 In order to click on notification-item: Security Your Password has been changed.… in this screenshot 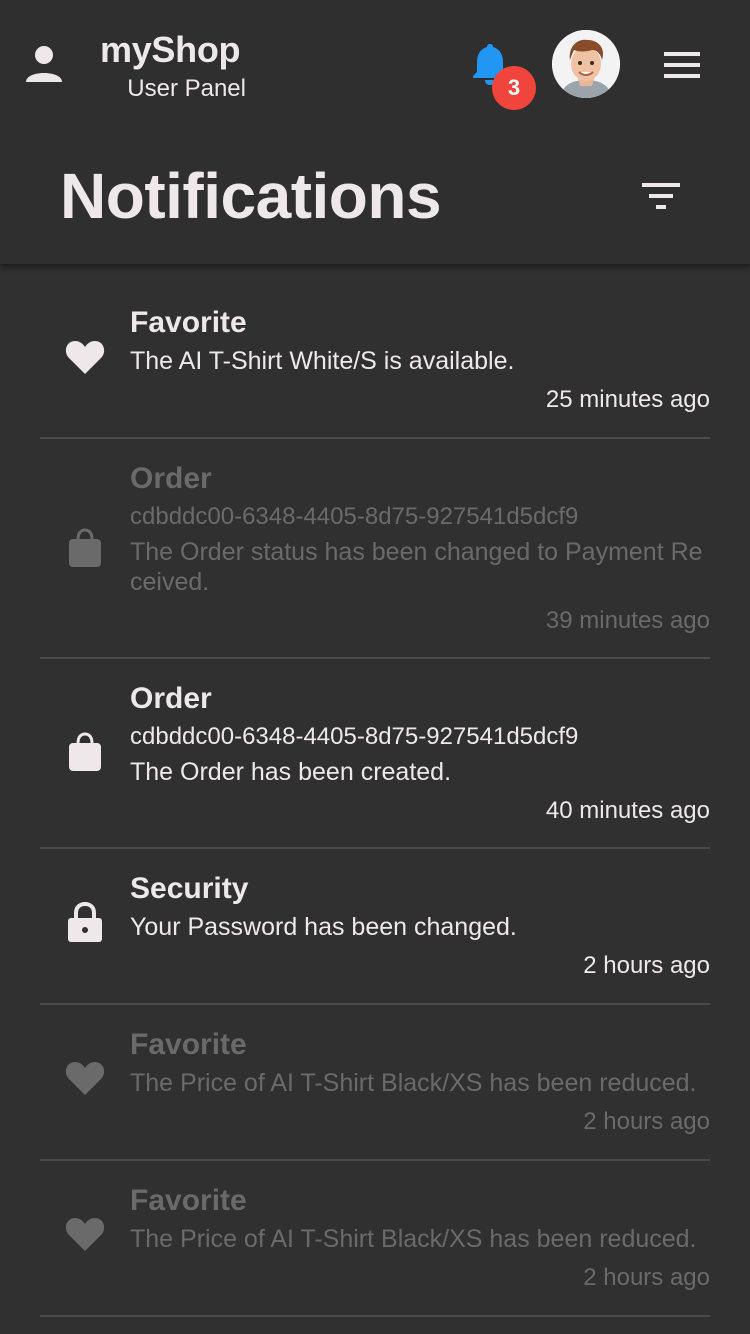, I will do `click(375, 927)`.